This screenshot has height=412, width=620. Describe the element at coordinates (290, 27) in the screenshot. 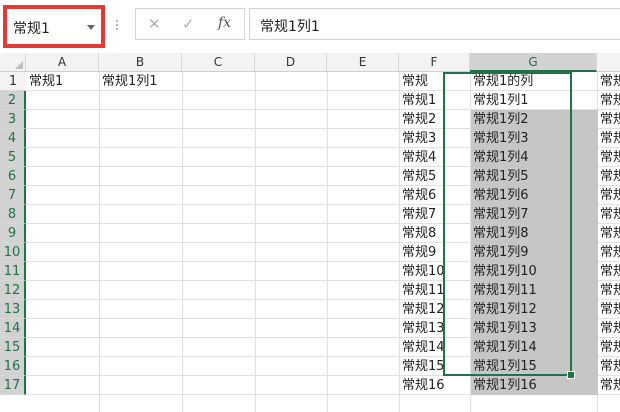

I see `formula-content: 常规1列1` at that location.